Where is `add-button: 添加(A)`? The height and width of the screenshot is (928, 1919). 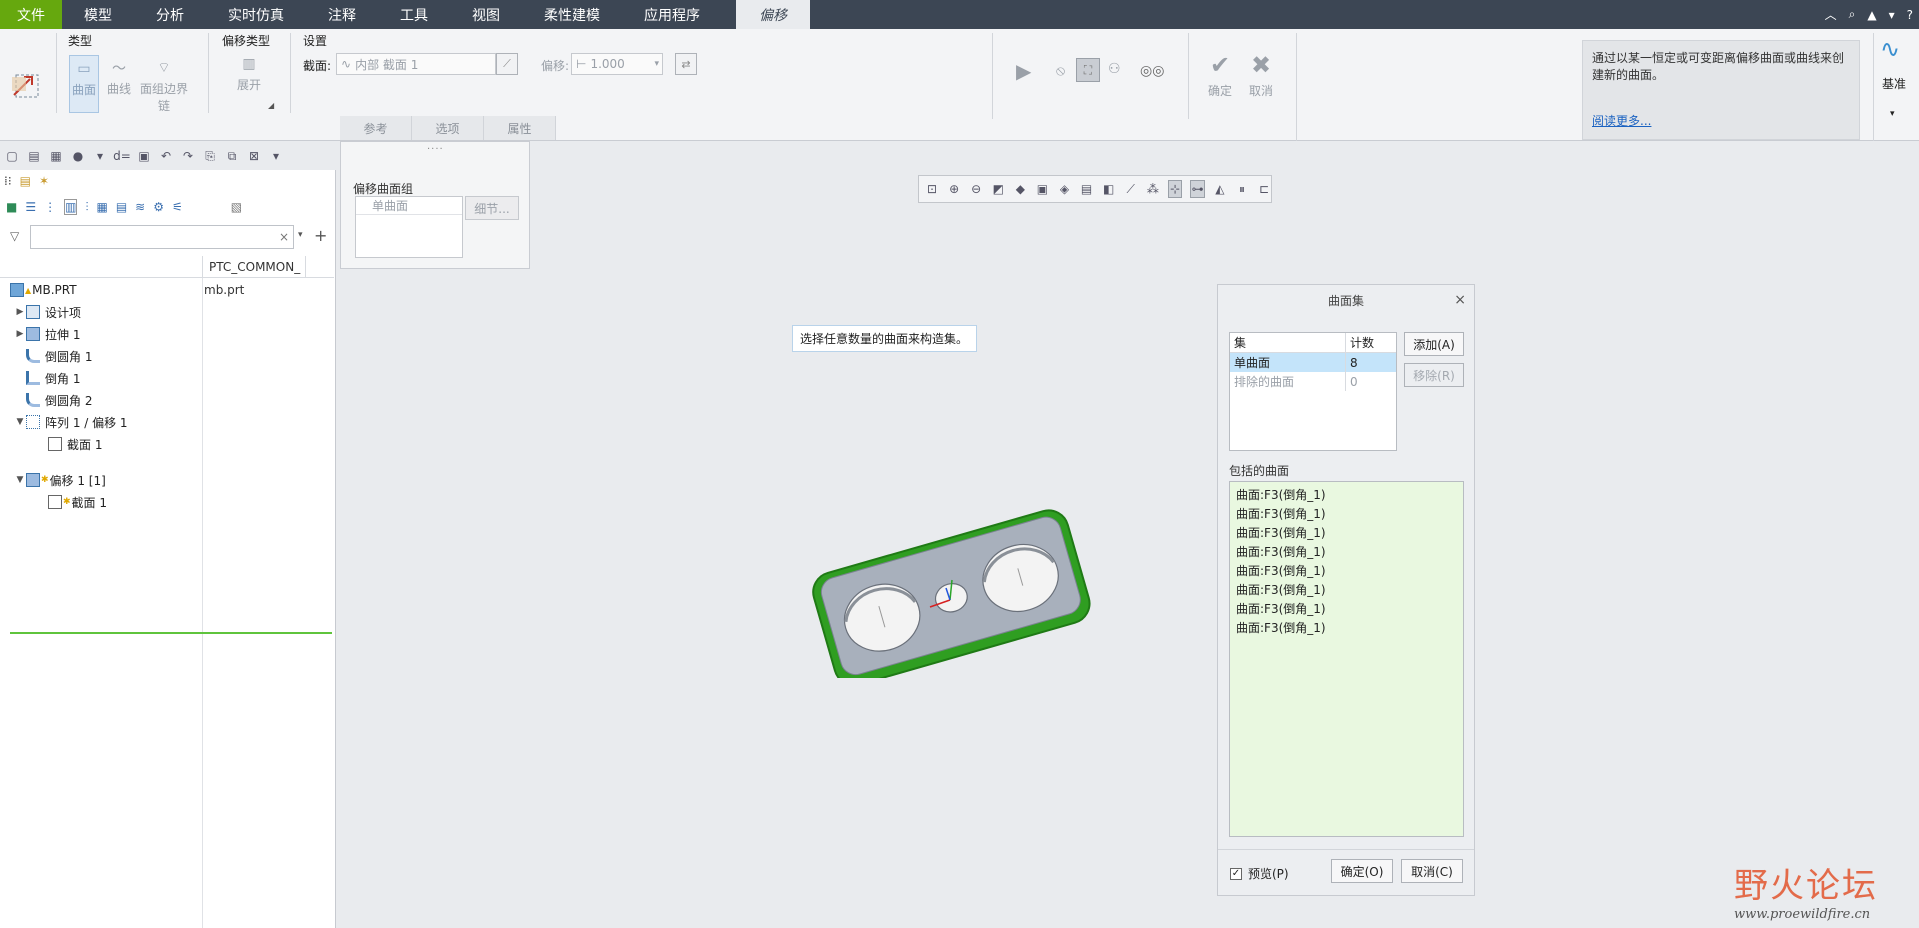
add-button: 添加(A) is located at coordinates (1434, 344).